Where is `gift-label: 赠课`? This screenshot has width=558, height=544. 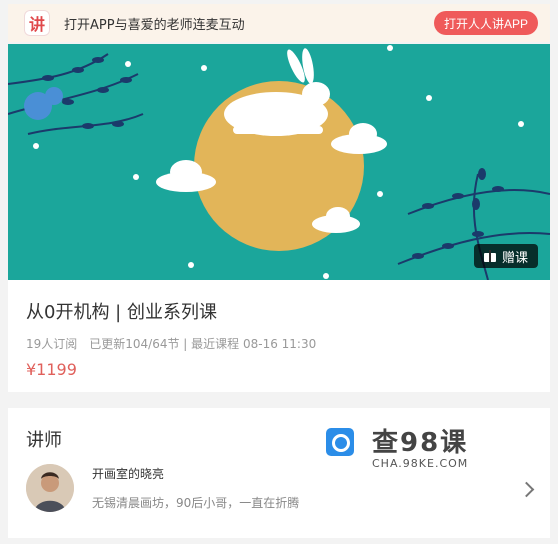
gift-label: 赠课 is located at coordinates (514, 258).